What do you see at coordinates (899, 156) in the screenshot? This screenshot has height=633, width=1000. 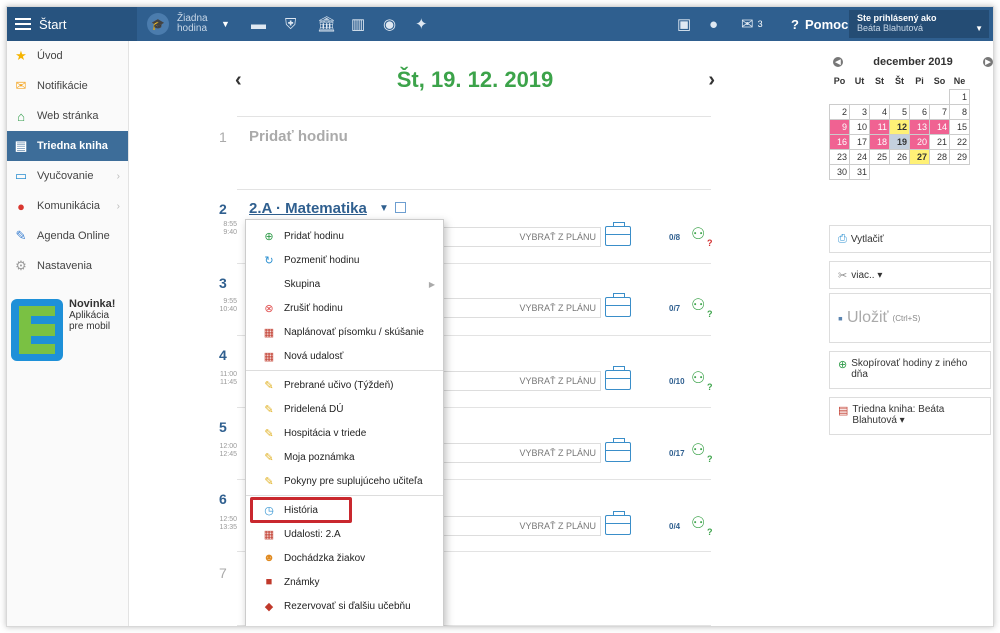 I see `calendar-day: 26` at bounding box center [899, 156].